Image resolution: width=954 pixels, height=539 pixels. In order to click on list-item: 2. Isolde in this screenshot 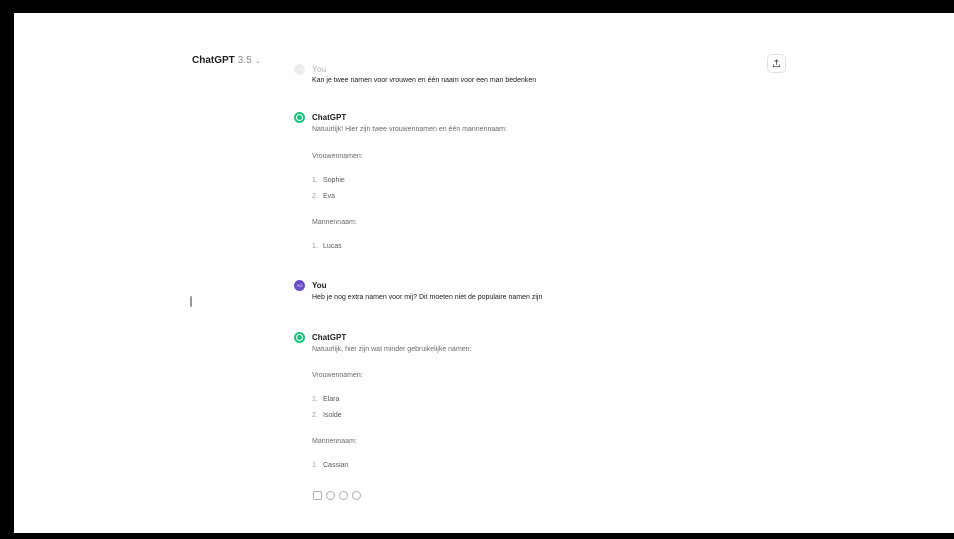, I will do `click(327, 415)`.